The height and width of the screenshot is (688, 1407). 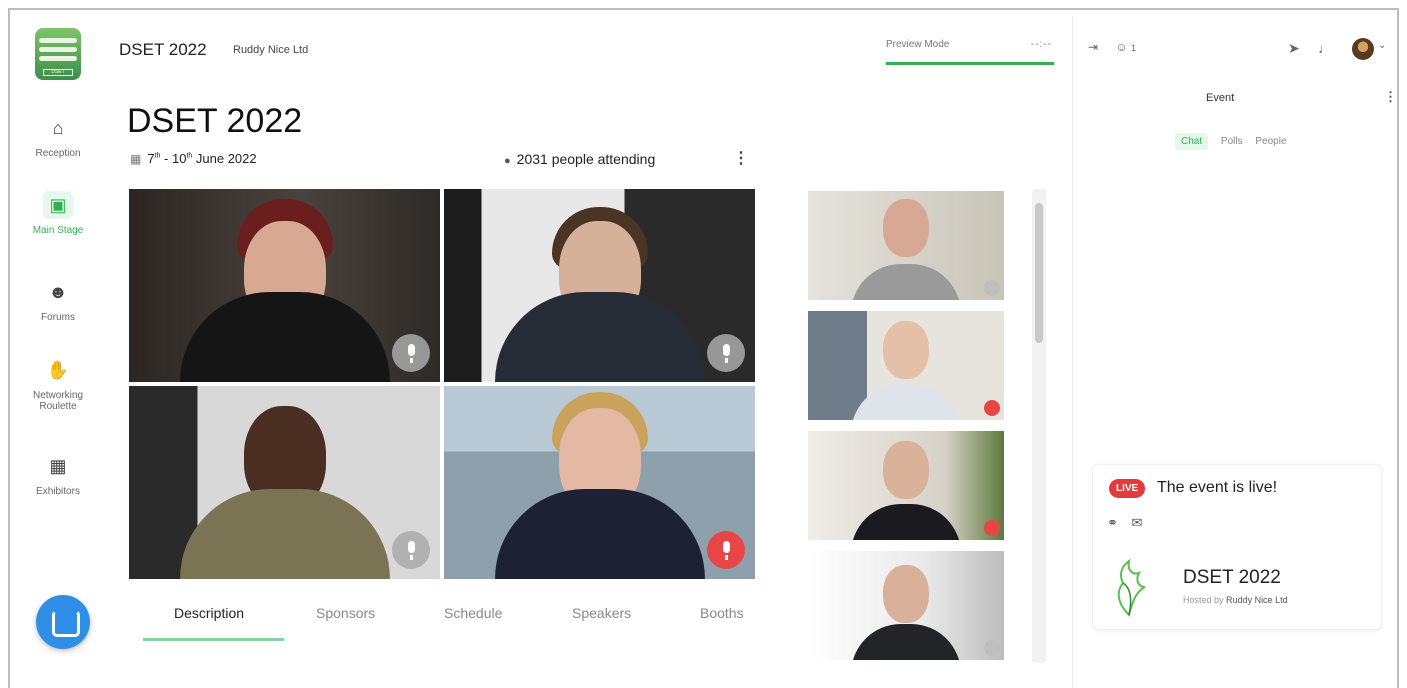 I want to click on tab-schedule: Schedule, so click(x=473, y=613).